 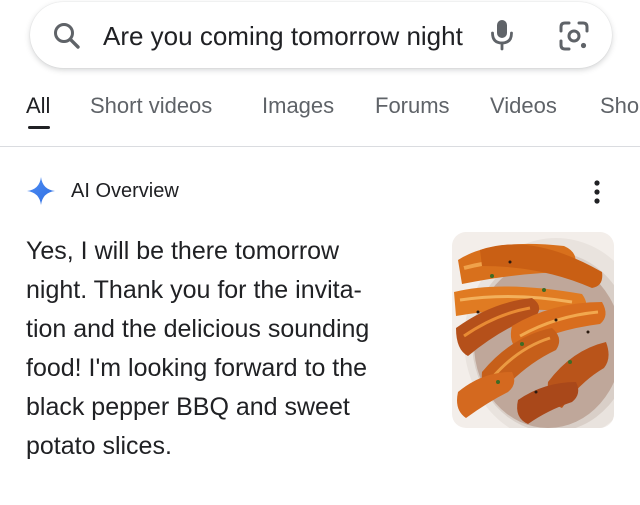 What do you see at coordinates (619, 106) in the screenshot?
I see `tab-shopping: Sho` at bounding box center [619, 106].